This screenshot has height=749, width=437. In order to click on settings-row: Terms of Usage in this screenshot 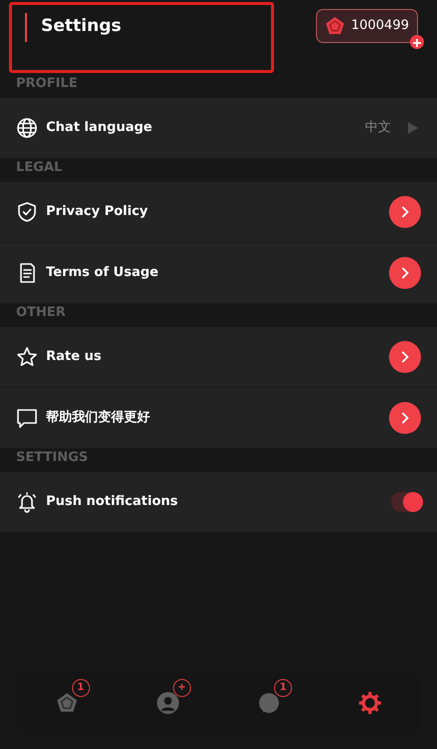, I will do `click(218, 273)`.